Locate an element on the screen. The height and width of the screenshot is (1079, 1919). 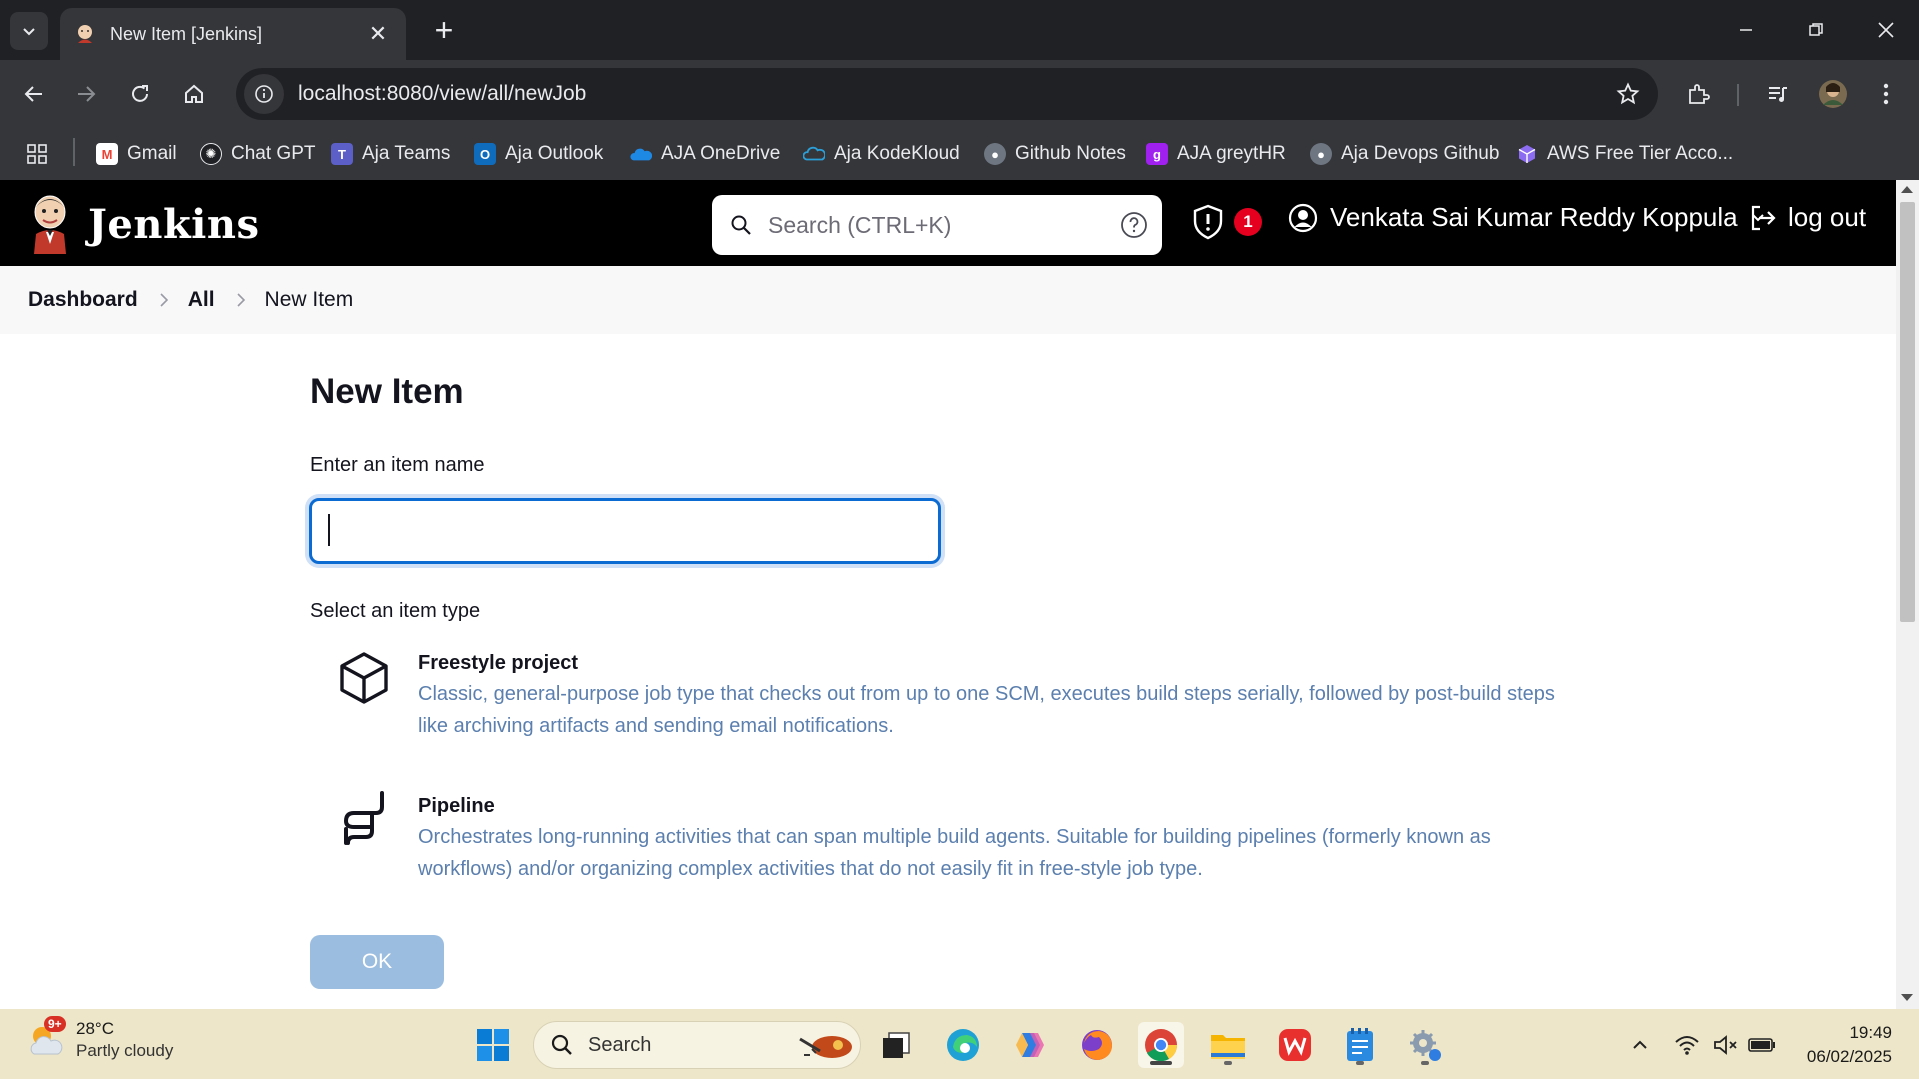
taskbar-app-chrome is located at coordinates (1161, 1045).